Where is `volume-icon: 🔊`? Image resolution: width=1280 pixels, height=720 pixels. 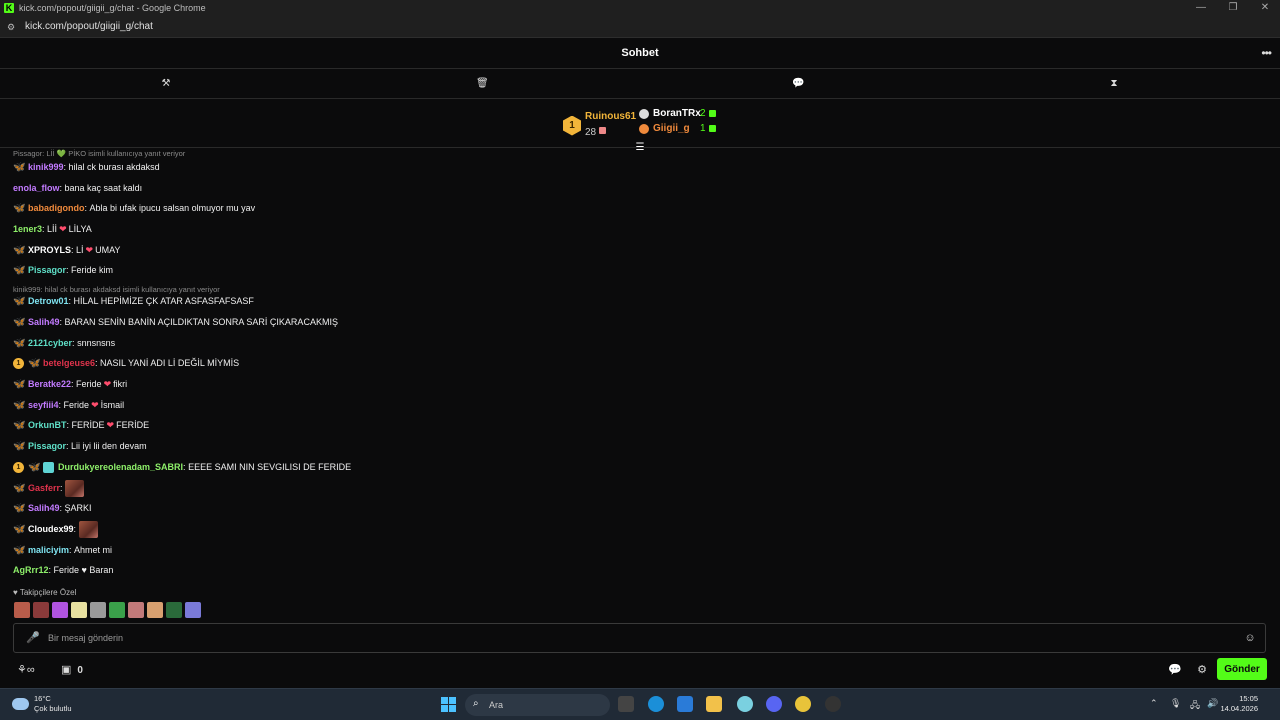
volume-icon: 🔊 is located at coordinates (1212, 703).